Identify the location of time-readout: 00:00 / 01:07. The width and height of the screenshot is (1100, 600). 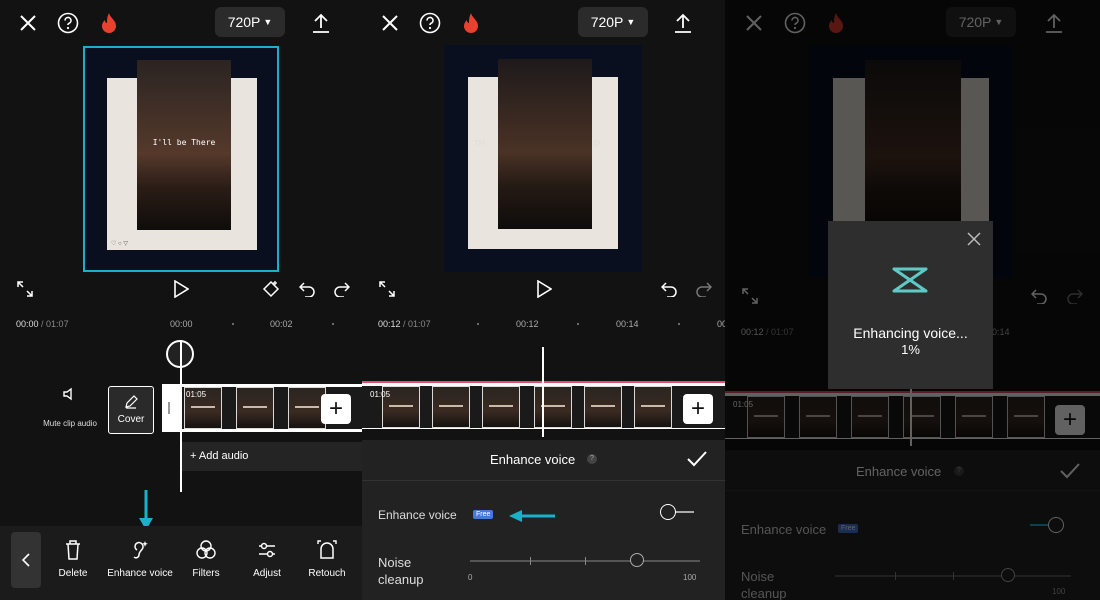
(42, 324).